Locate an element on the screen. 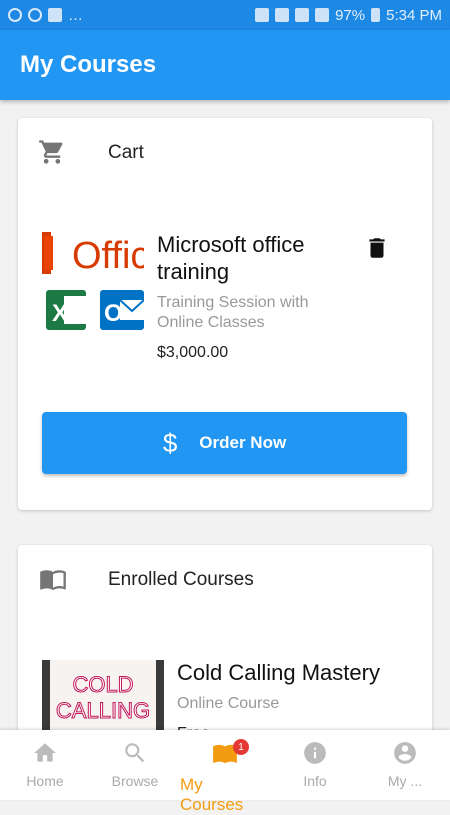 The height and width of the screenshot is (815, 450). office-logo-text: Offic is located at coordinates (108, 256).